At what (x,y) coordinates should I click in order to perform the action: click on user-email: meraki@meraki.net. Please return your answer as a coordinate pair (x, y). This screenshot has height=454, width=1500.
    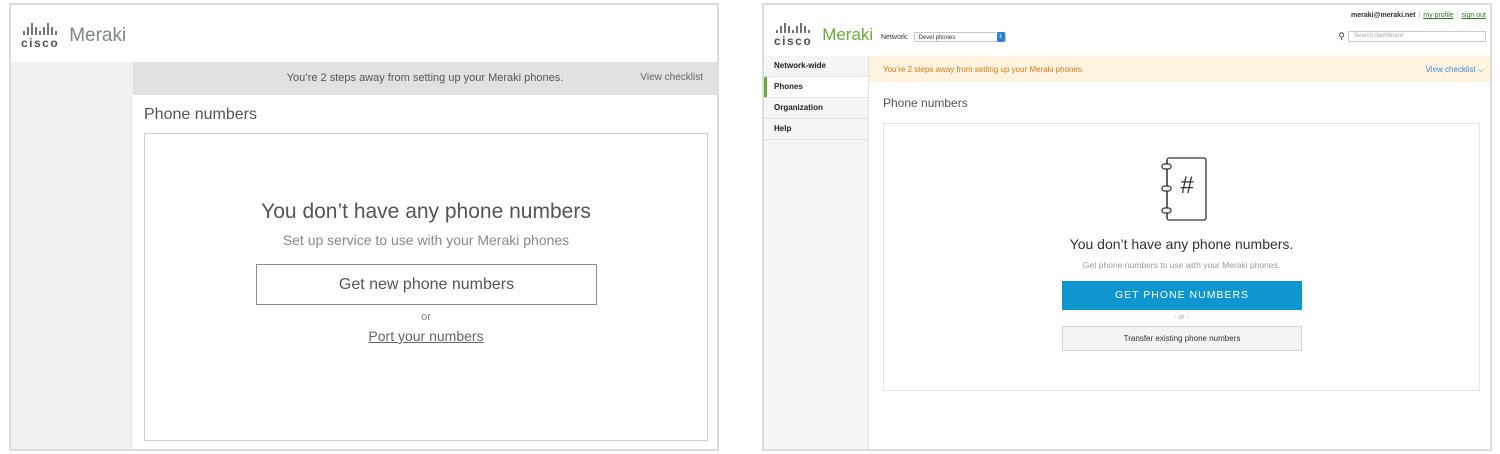
    Looking at the image, I should click on (1383, 15).